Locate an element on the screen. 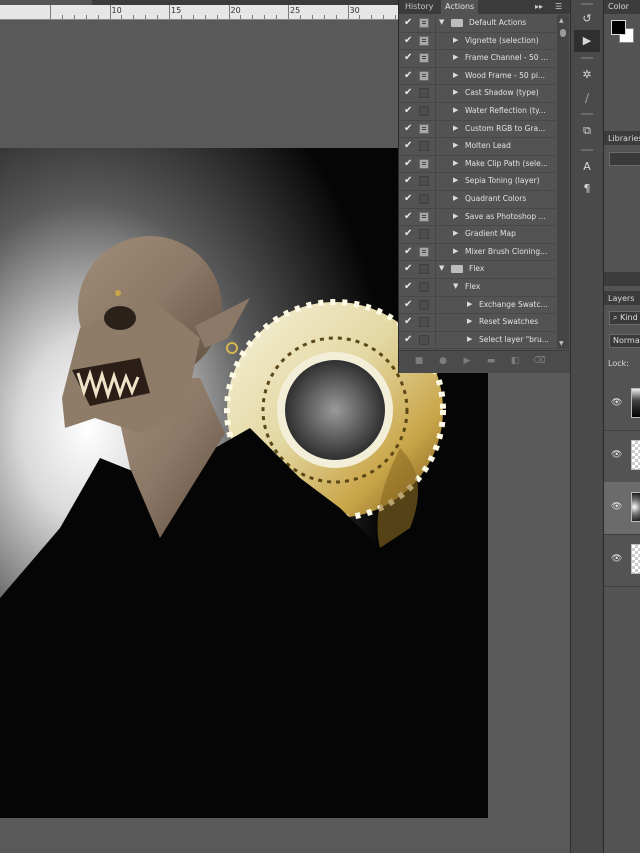 The width and height of the screenshot is (640, 853). blend-mode-select: Normal is located at coordinates (624, 341).